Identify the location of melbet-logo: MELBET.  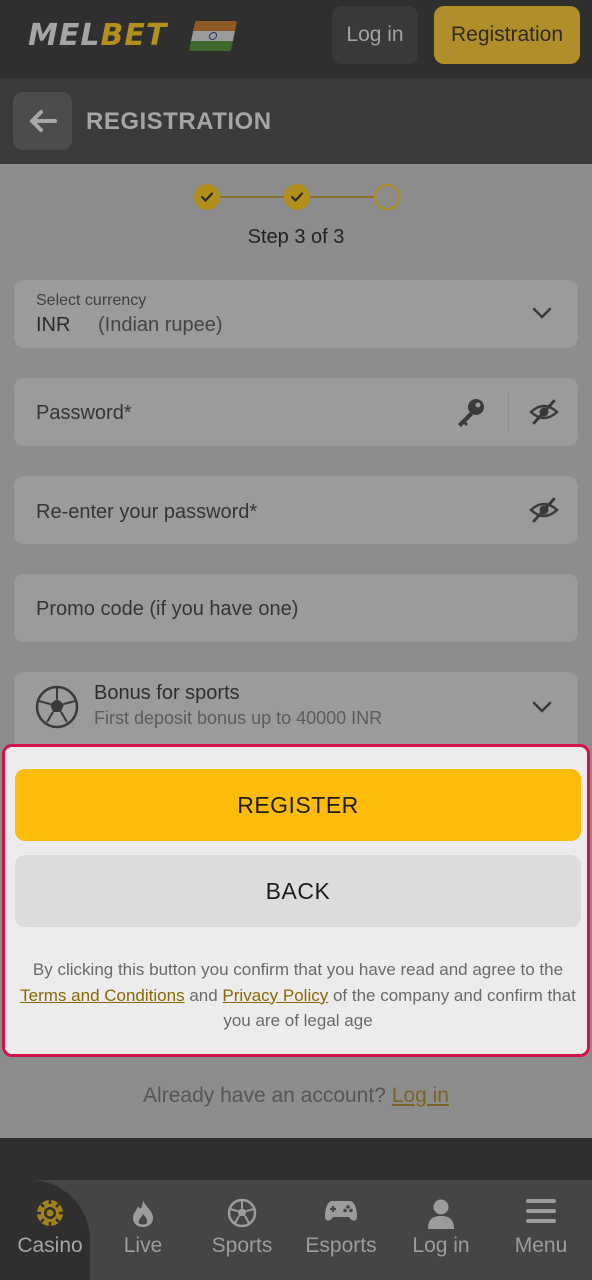
(97, 35).